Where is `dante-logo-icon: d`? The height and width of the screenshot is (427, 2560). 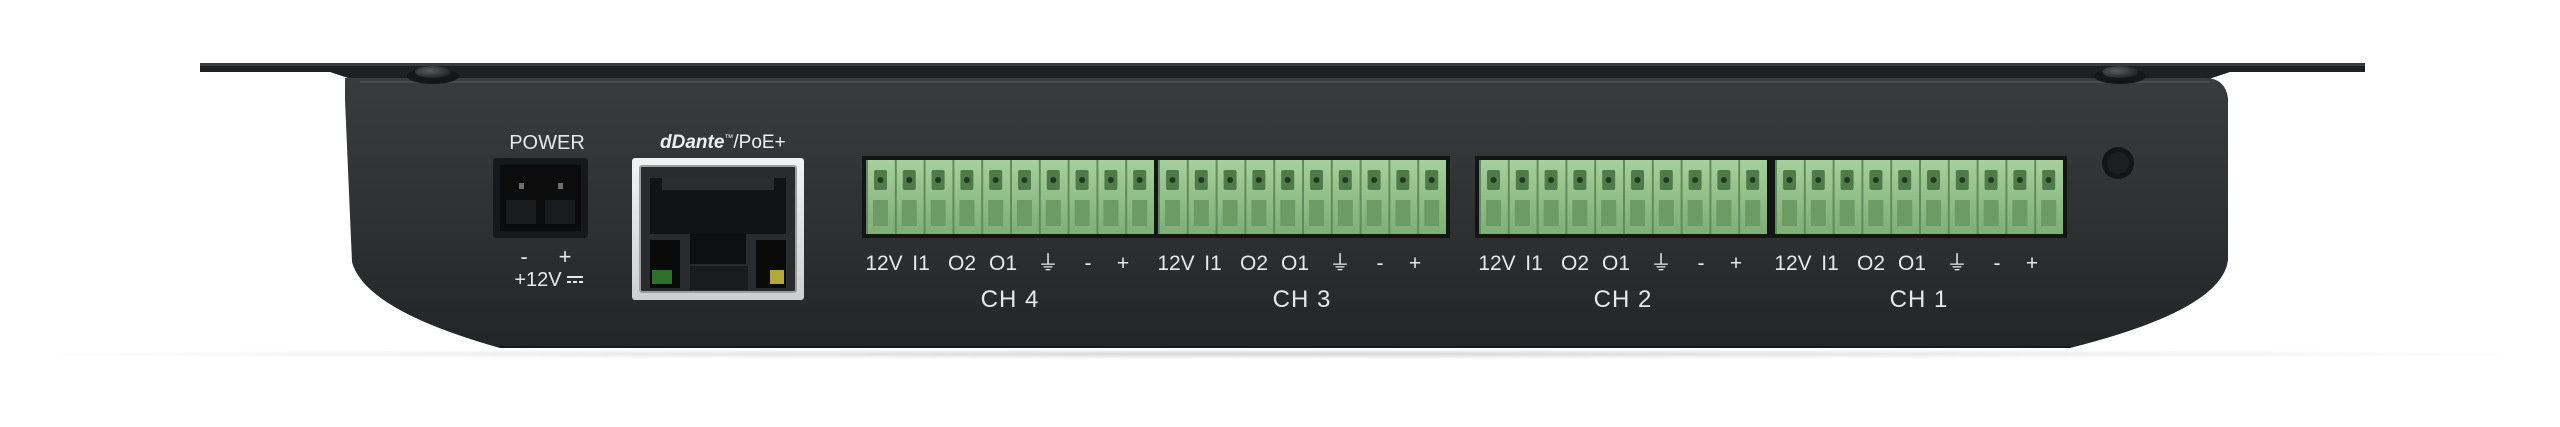
dante-logo-icon: d is located at coordinates (666, 142).